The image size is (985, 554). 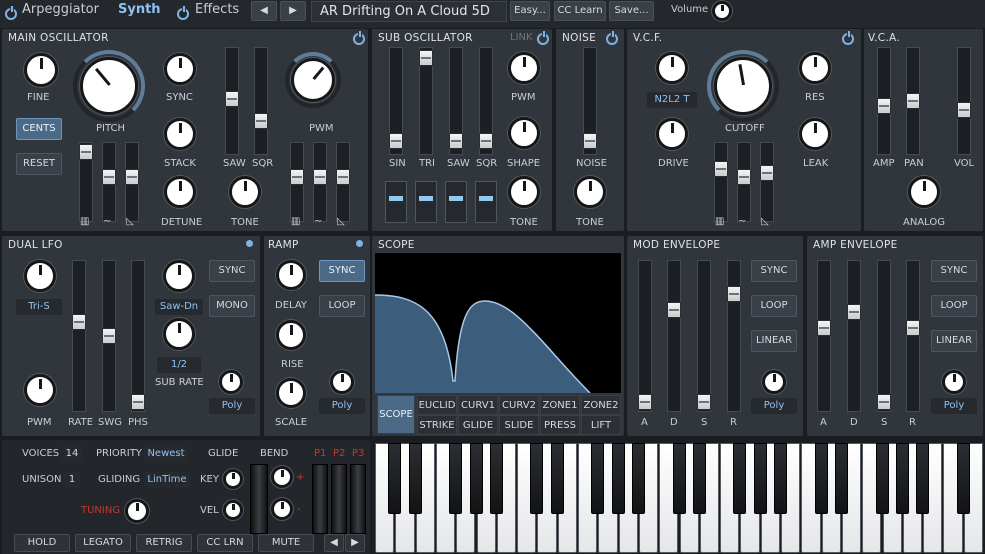 I want to click on saw-octave-selector, so click(x=456, y=202).